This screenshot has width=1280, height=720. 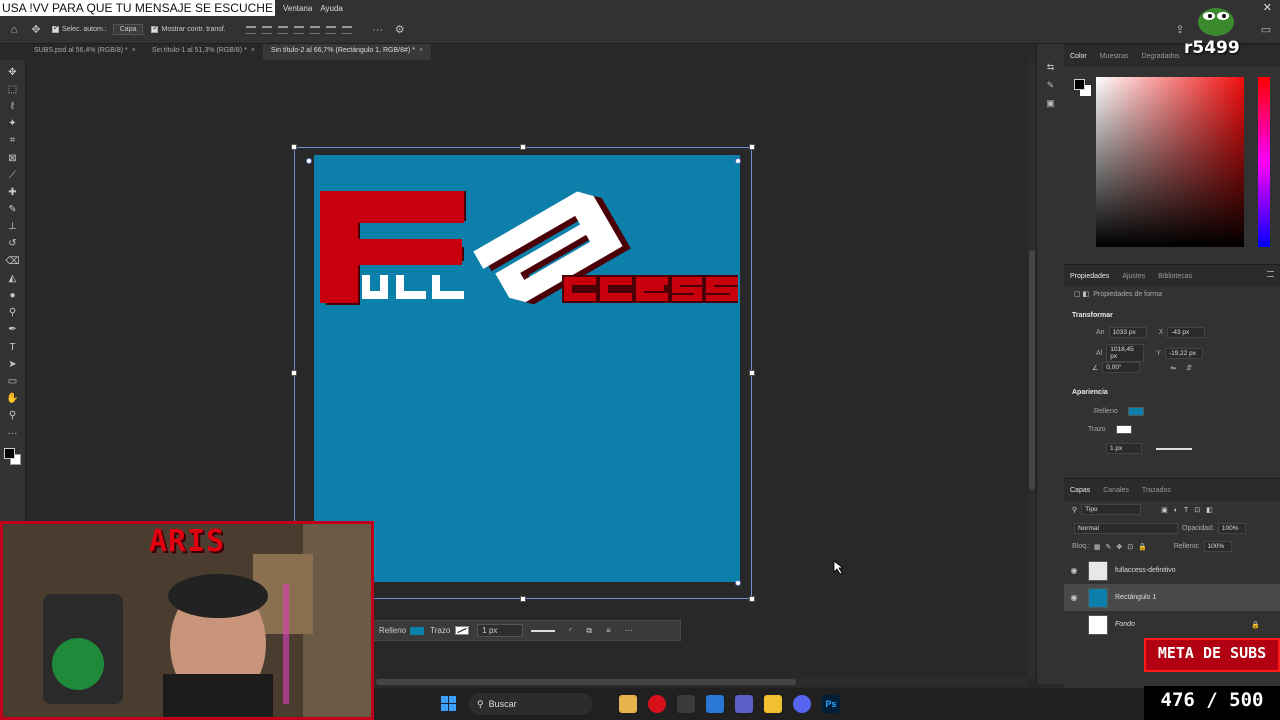 I want to click on lock-icons: ▦✎✥⊡🔒, so click(x=1123, y=547).